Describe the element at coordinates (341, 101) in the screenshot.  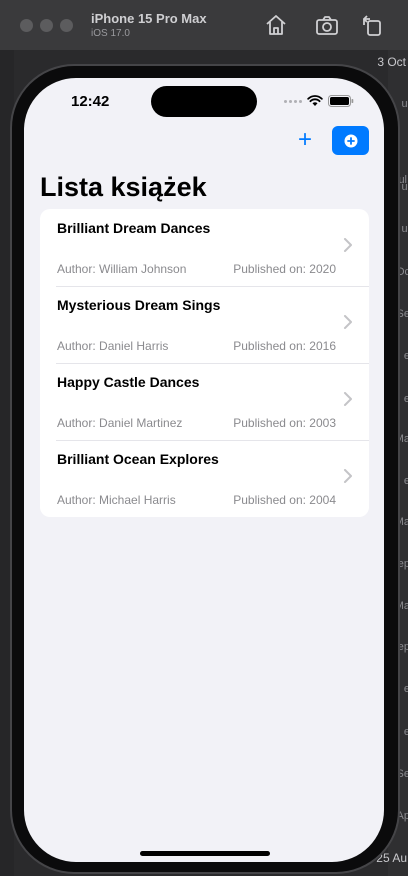
I see `battery-icon` at that location.